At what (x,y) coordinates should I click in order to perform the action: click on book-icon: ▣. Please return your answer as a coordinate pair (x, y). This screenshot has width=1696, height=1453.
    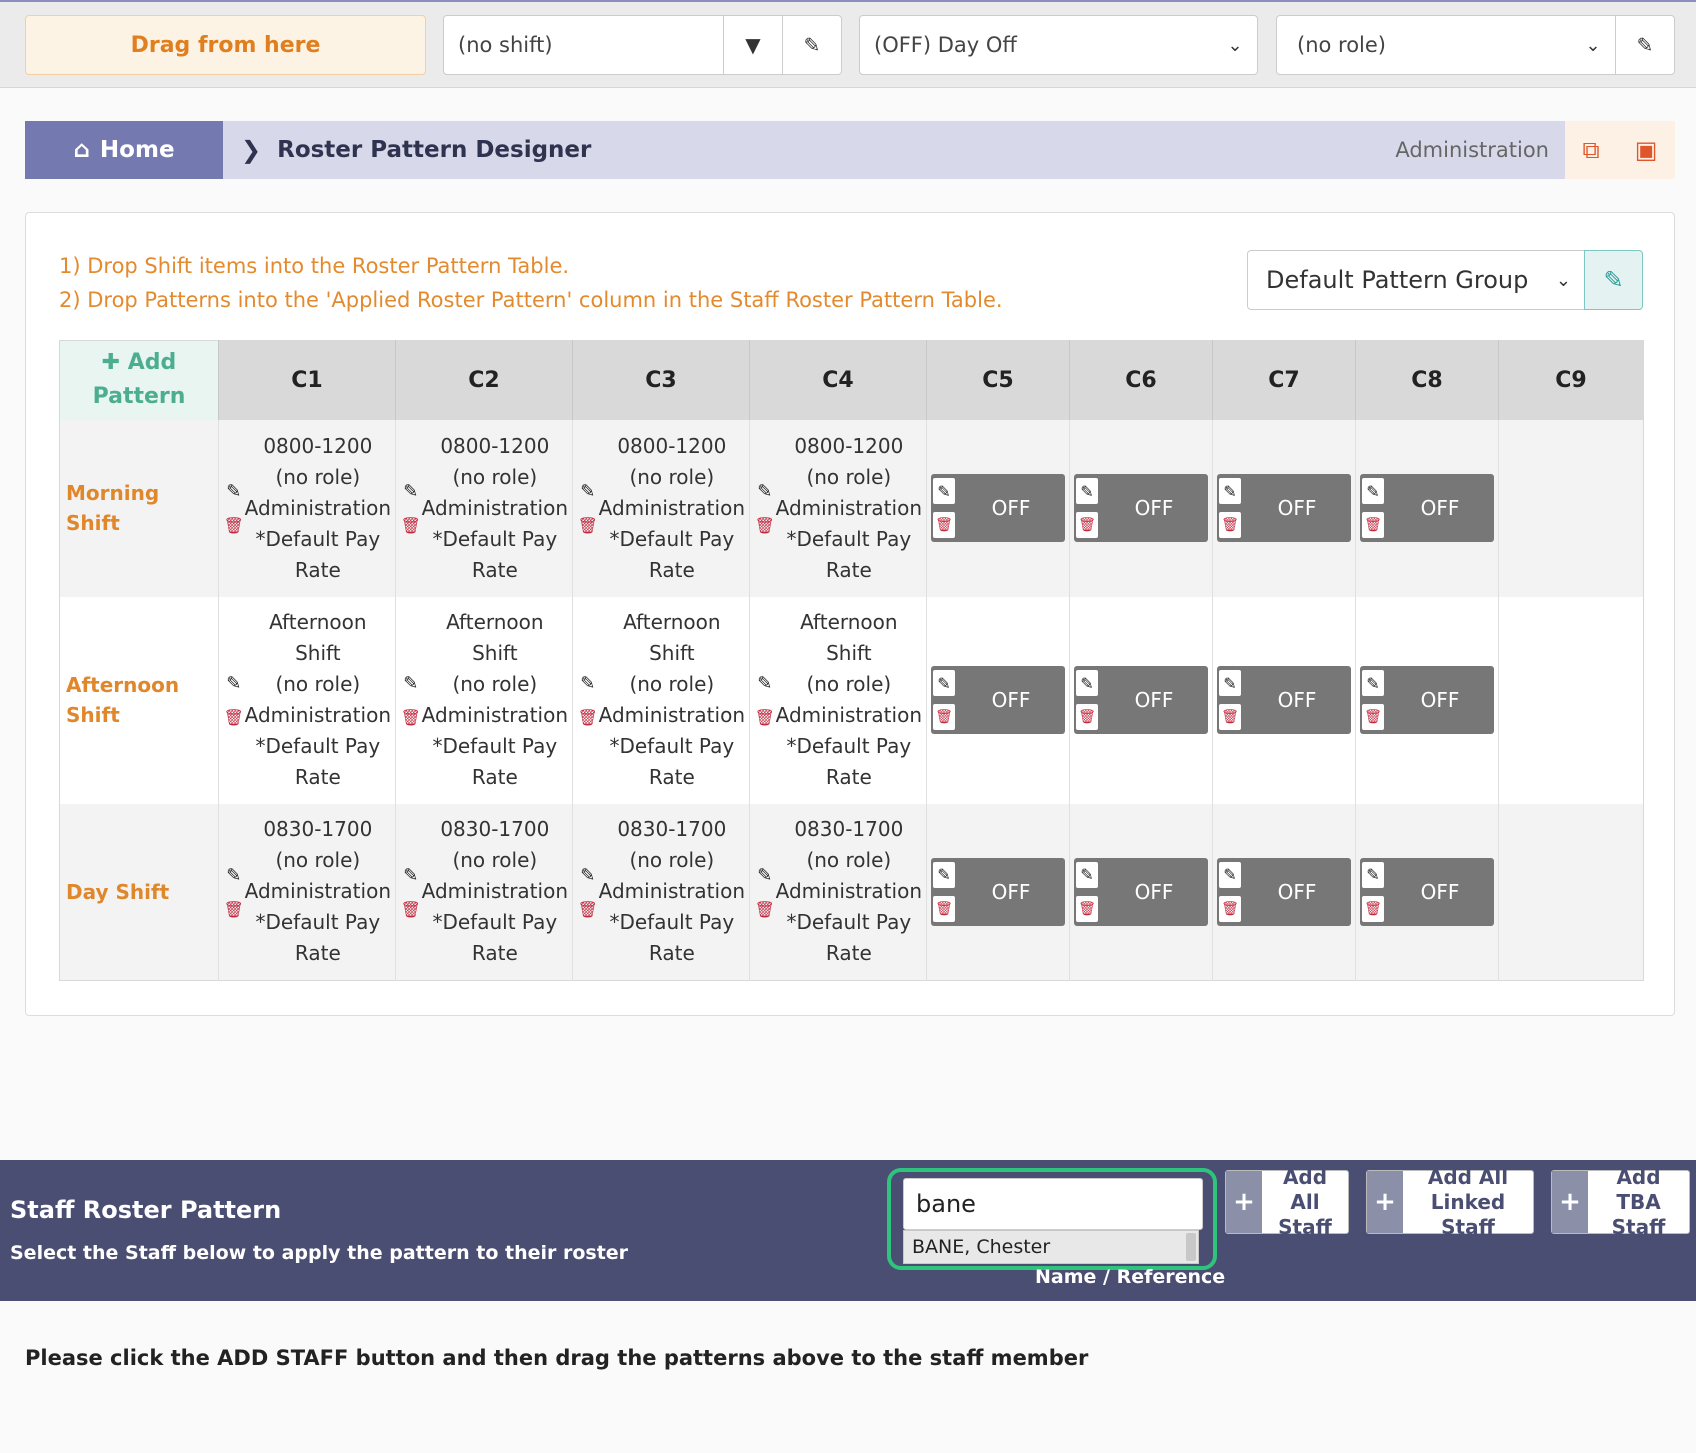
    Looking at the image, I should click on (1646, 150).